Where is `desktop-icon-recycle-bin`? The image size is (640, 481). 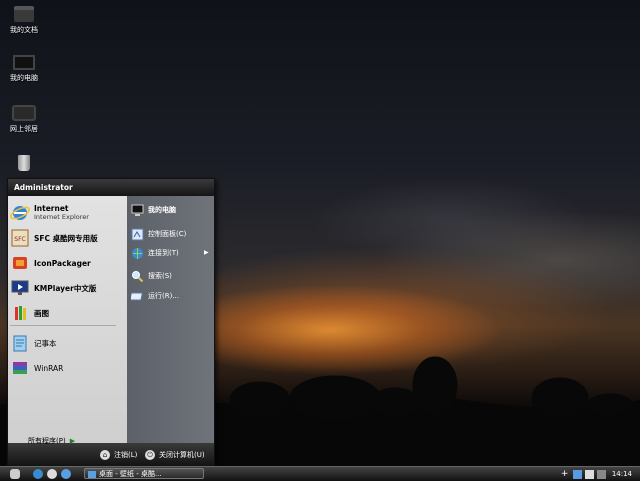
desktop-icon-recycle-bin is located at coordinates (24, 164).